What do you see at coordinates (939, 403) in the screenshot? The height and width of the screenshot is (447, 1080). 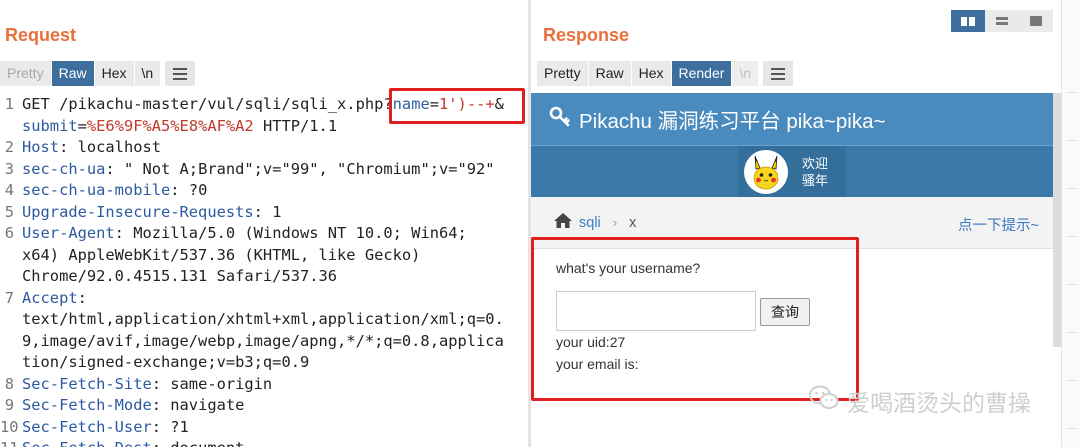 I see `watermark-text: 爱喝酒烫头的曹操` at bounding box center [939, 403].